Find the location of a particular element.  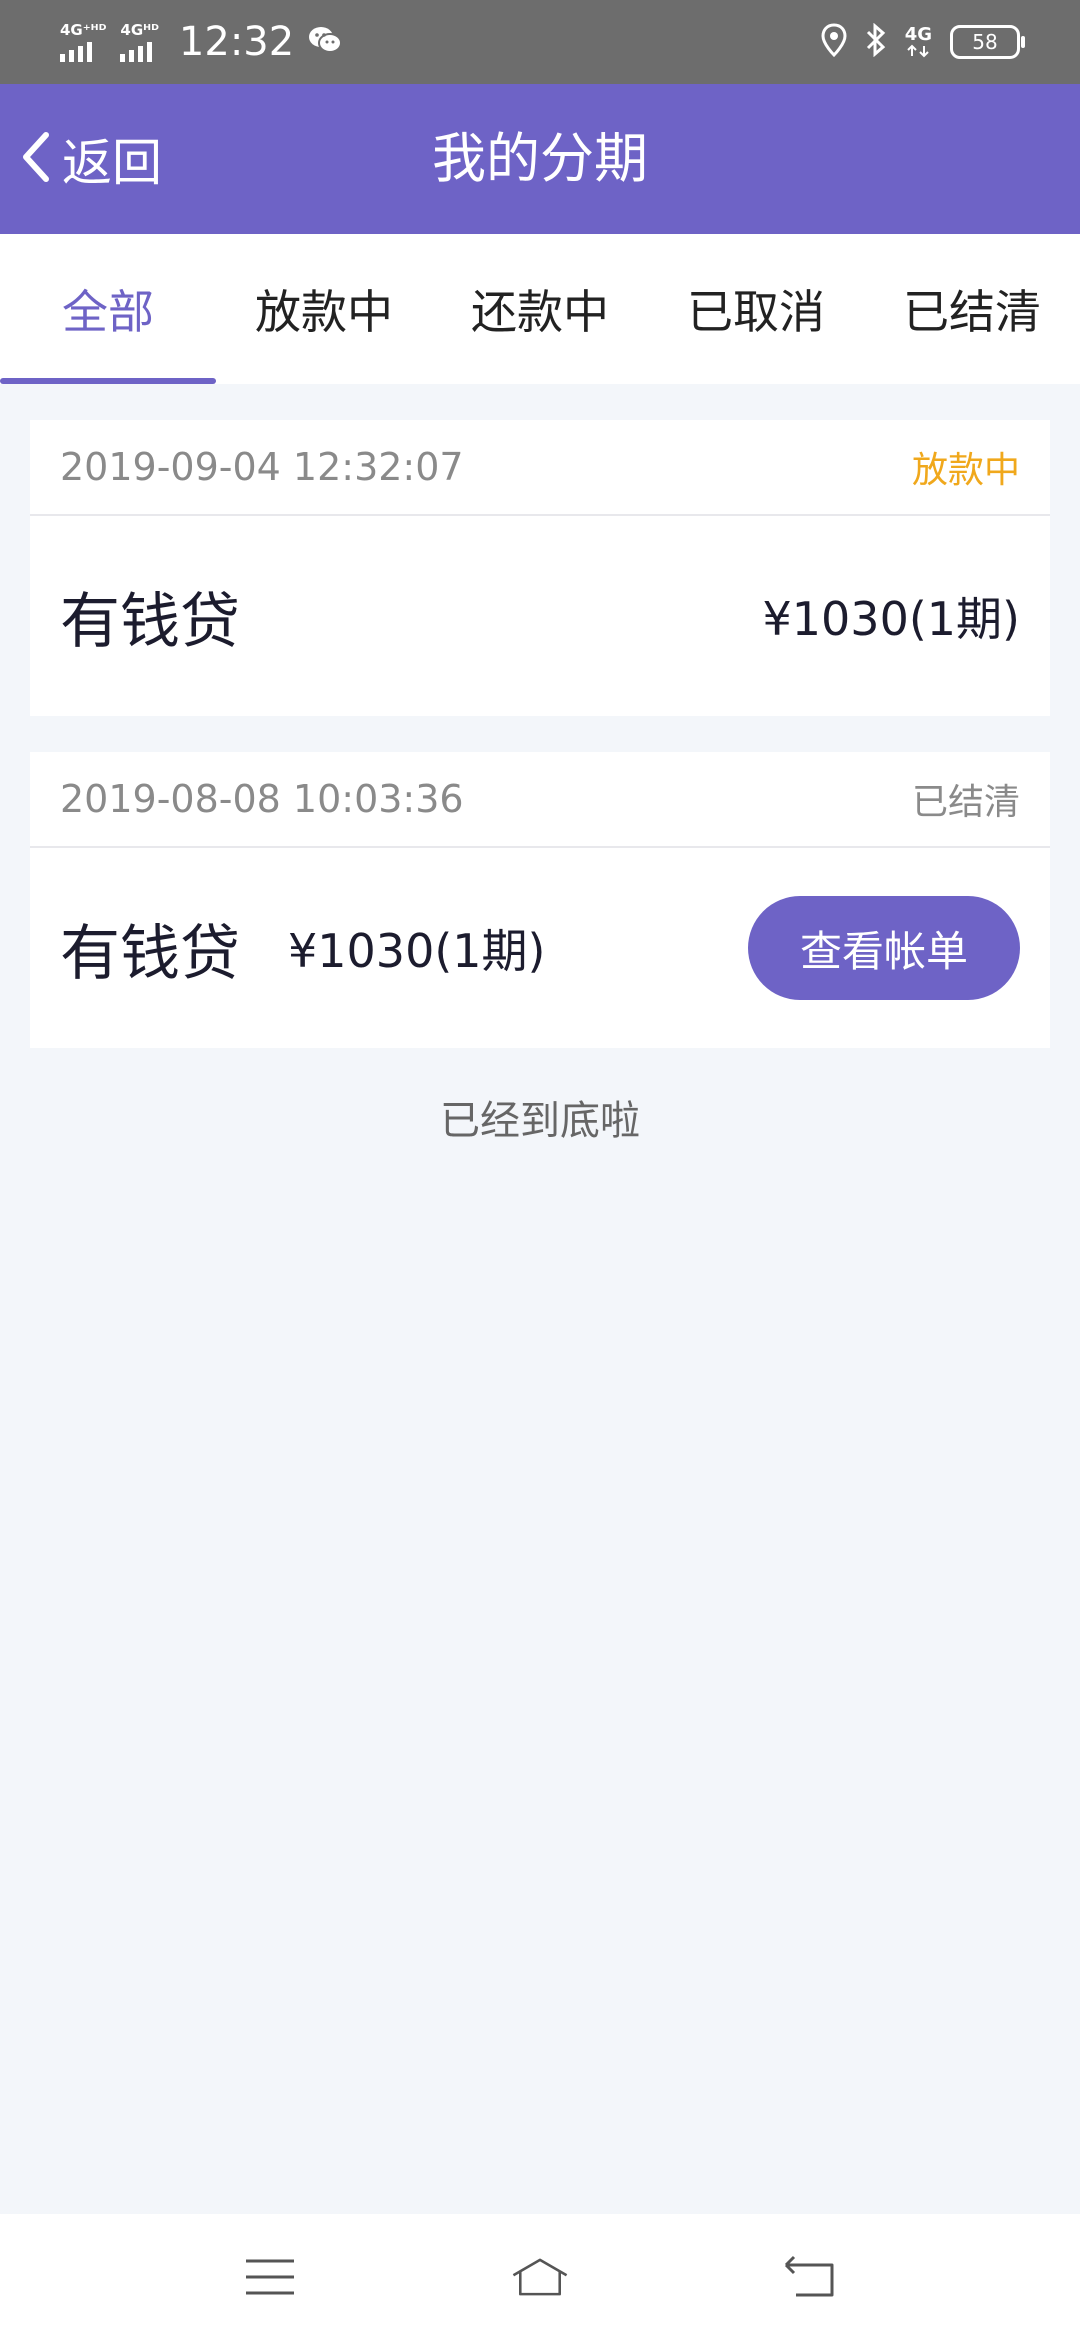

wechat-icon is located at coordinates (325, 42).